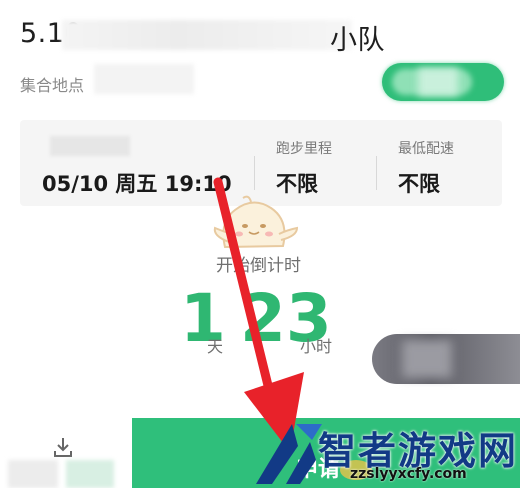  What do you see at coordinates (419, 184) in the screenshot?
I see `pace-value: 不限` at bounding box center [419, 184].